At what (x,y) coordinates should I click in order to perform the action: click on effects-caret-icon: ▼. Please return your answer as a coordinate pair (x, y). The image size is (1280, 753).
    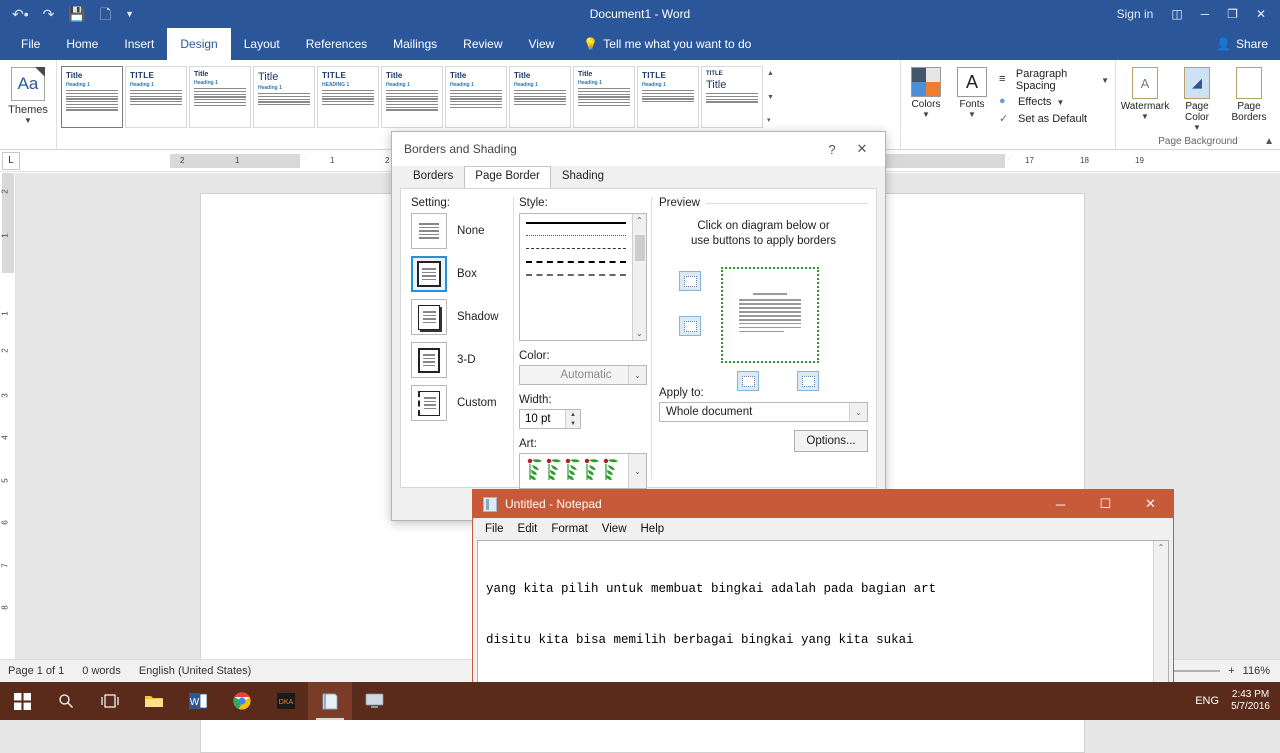
    Looking at the image, I should click on (1060, 102).